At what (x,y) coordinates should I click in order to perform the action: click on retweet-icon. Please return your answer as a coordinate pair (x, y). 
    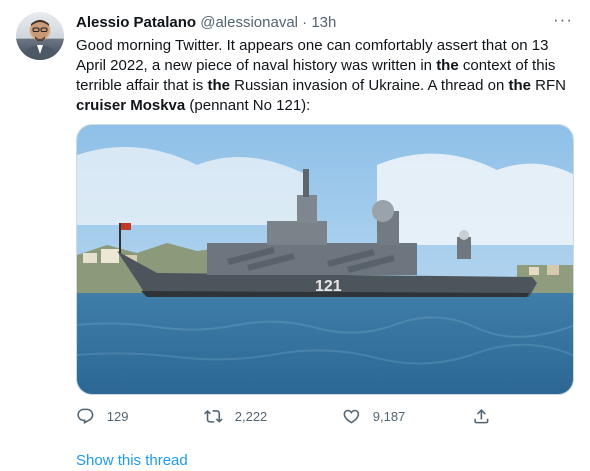
    Looking at the image, I should click on (213, 416).